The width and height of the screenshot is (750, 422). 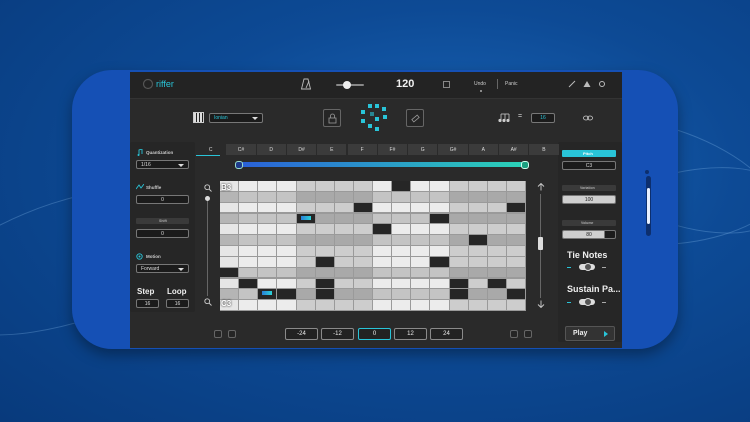 I want to click on transpose-button: 12, so click(x=410, y=334).